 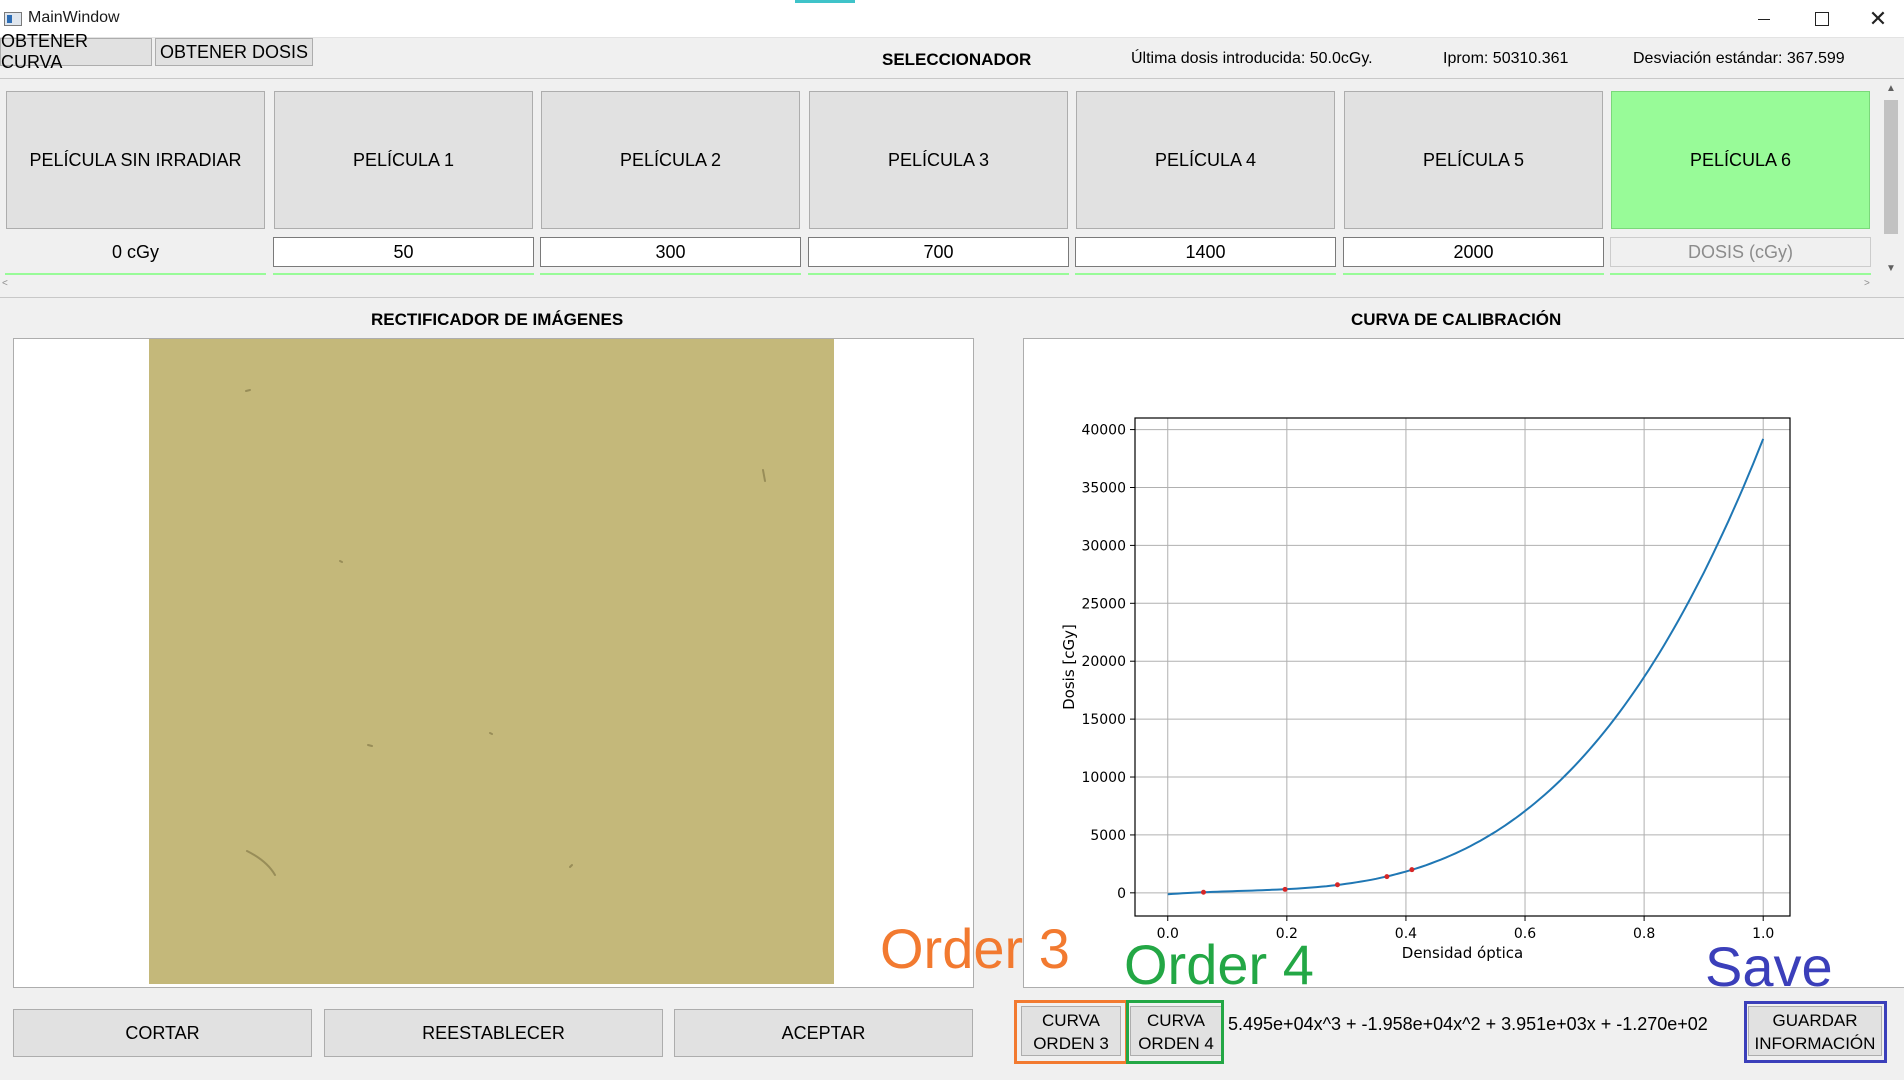 I want to click on cortar-button: CORTAR, so click(x=162, y=1033).